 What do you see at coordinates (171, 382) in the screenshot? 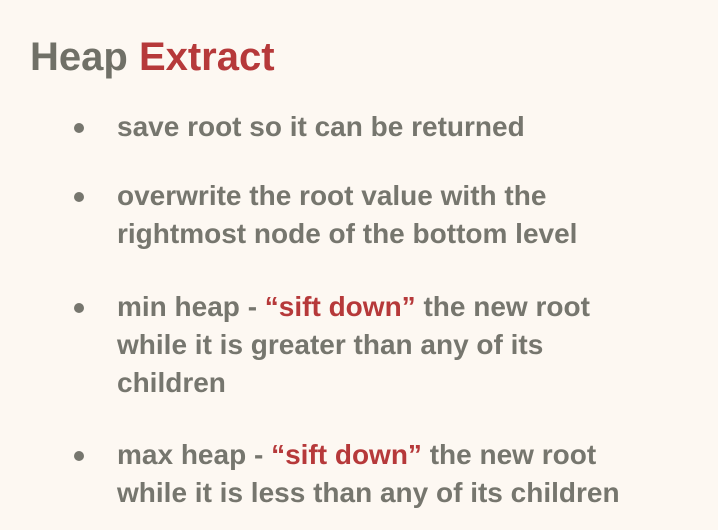
I see `bullet-text: children` at bounding box center [171, 382].